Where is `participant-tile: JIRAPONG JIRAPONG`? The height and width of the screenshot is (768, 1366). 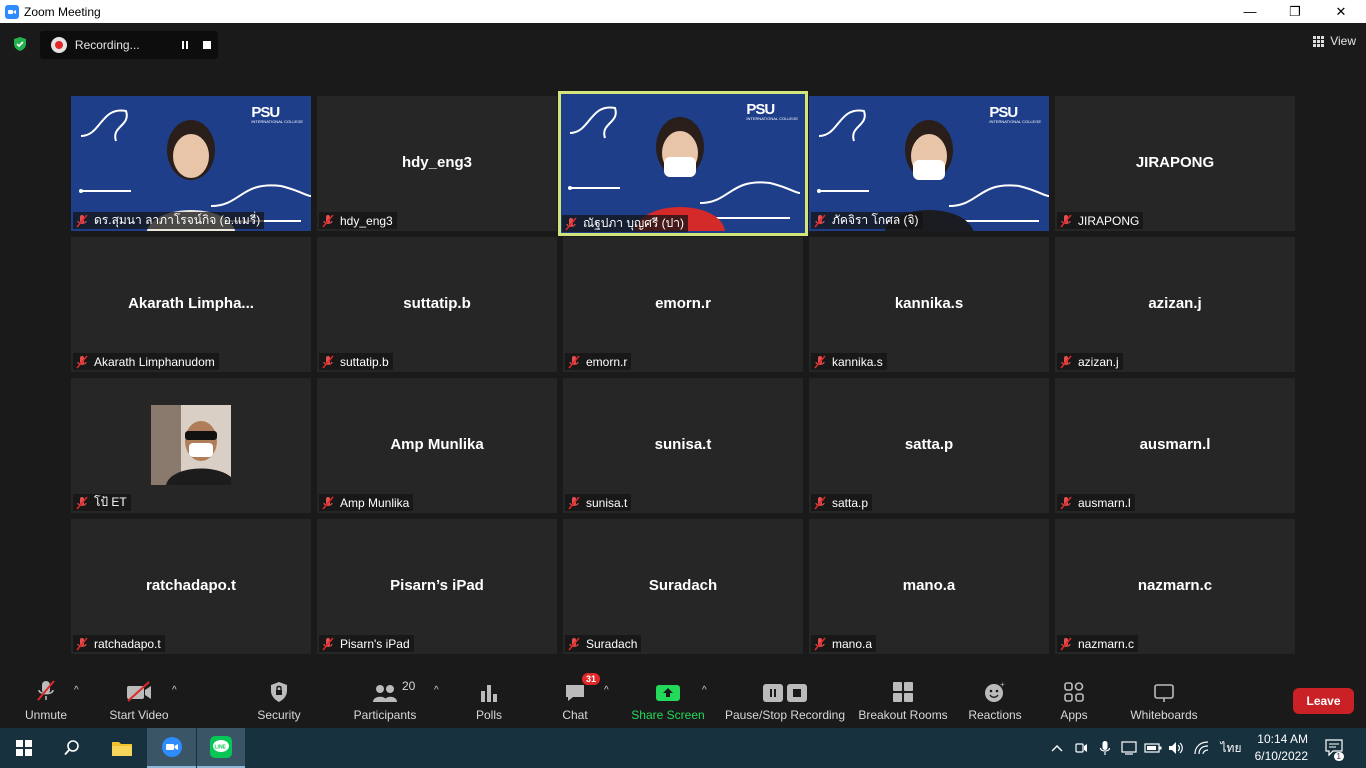 participant-tile: JIRAPONG JIRAPONG is located at coordinates (1175, 163).